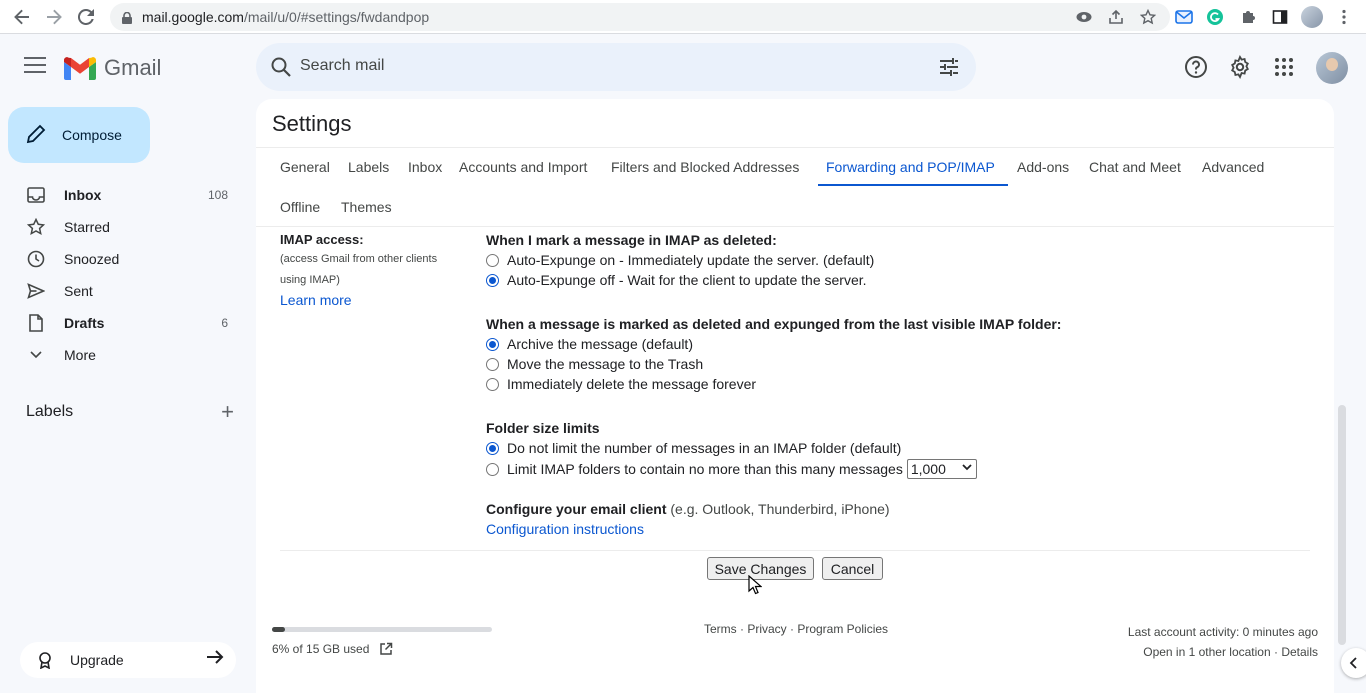  Describe the element at coordinates (1135, 167) in the screenshot. I see `tab-chat-and-meet: Chat and Meet` at that location.